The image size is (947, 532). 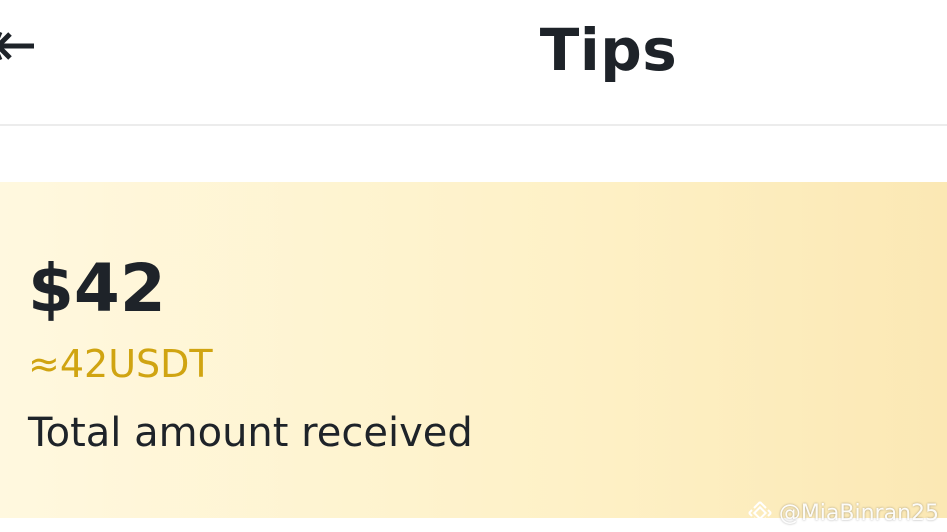 What do you see at coordinates (760, 513) in the screenshot?
I see `binance-logo-icon` at bounding box center [760, 513].